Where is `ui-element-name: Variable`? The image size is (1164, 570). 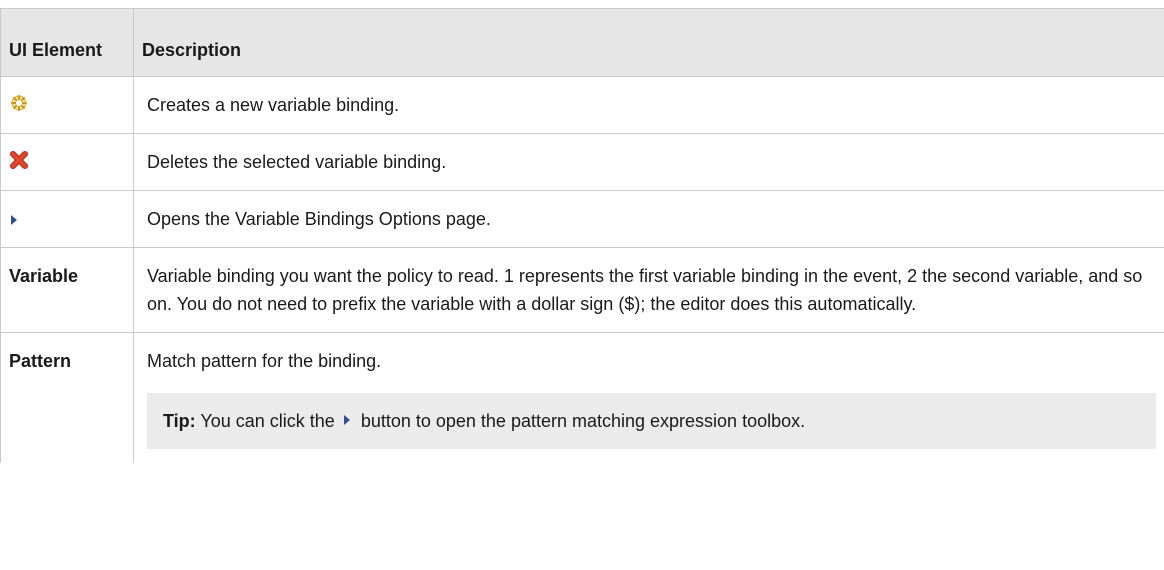
ui-element-name: Variable is located at coordinates (67, 290).